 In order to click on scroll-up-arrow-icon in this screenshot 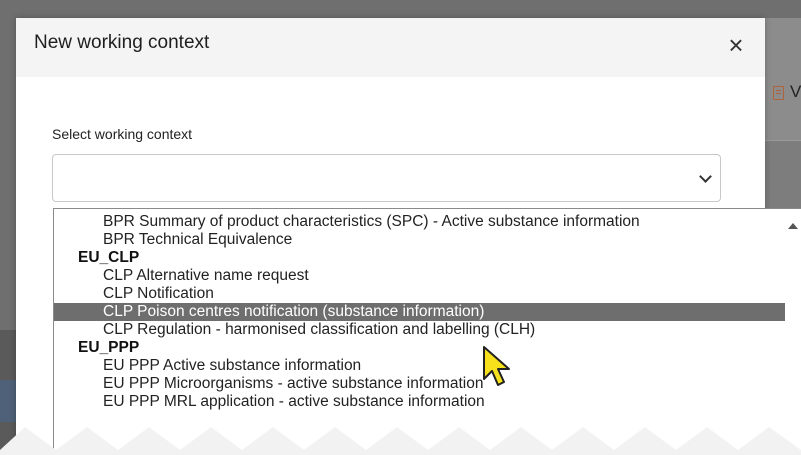, I will do `click(793, 226)`.